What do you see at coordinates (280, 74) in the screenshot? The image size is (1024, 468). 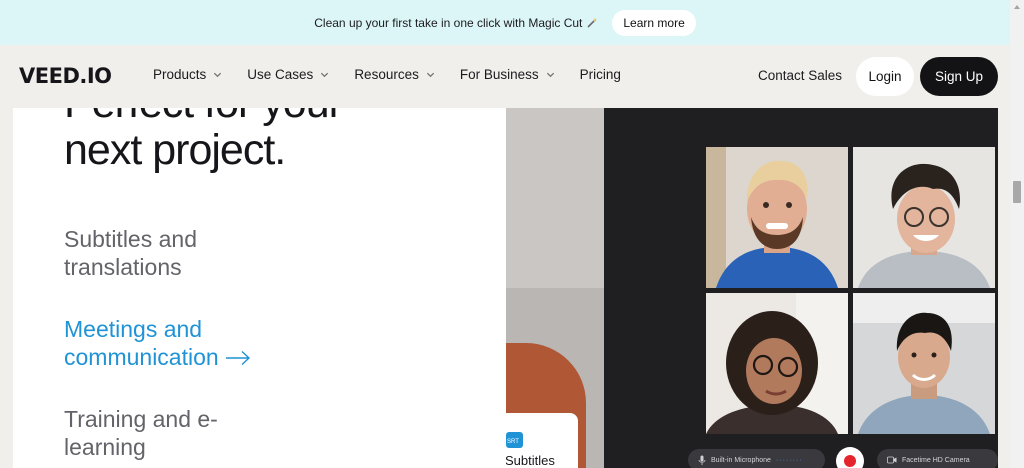 I see `nav-item-label: Use Cases` at bounding box center [280, 74].